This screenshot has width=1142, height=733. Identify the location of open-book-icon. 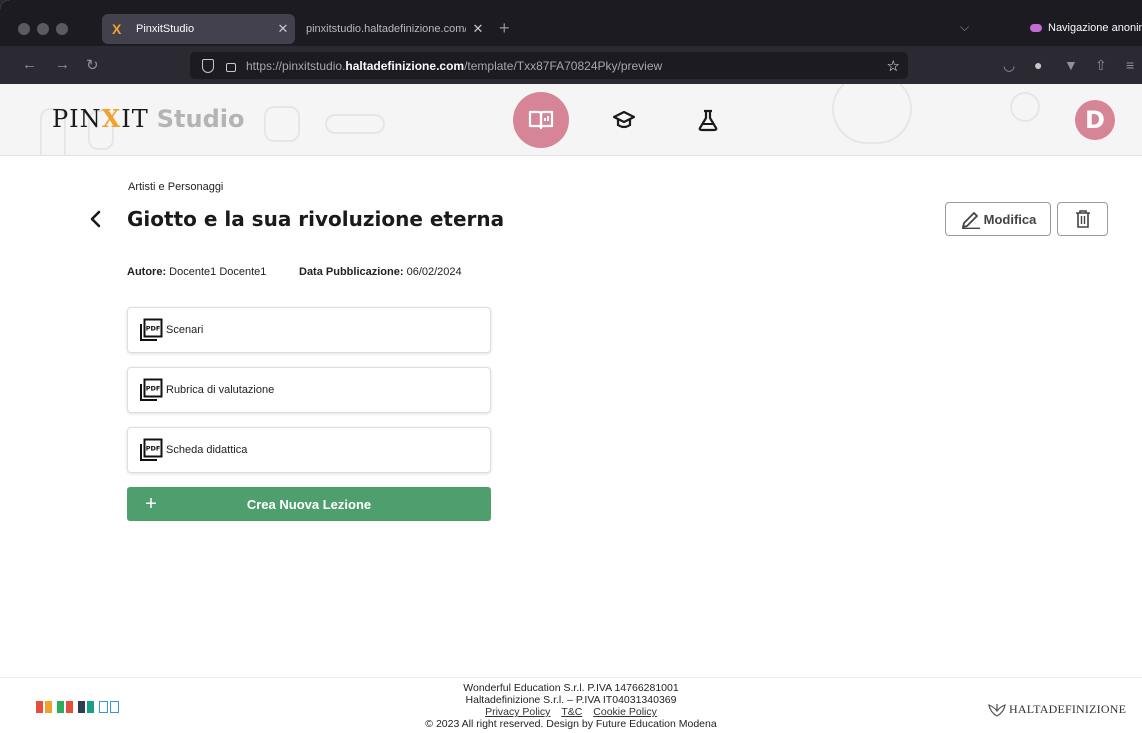
(541, 120).